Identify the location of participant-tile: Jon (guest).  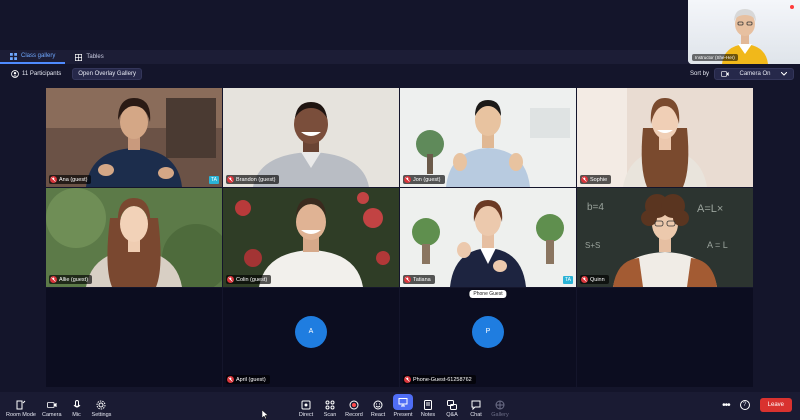
(488, 137).